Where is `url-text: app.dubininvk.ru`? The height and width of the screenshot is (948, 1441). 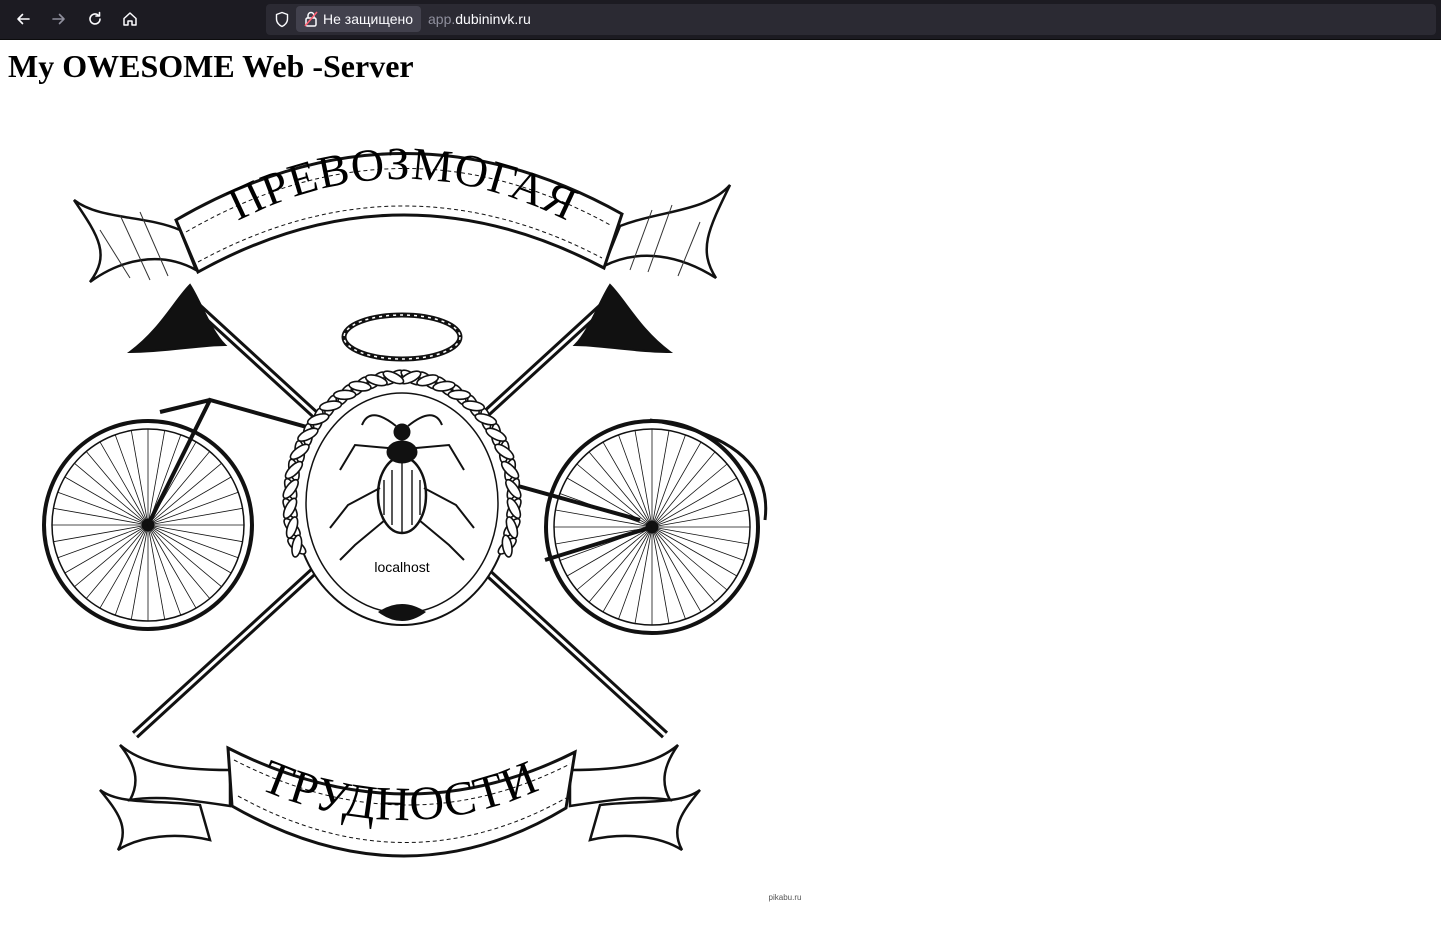
url-text: app.dubininvk.ru is located at coordinates (479, 19).